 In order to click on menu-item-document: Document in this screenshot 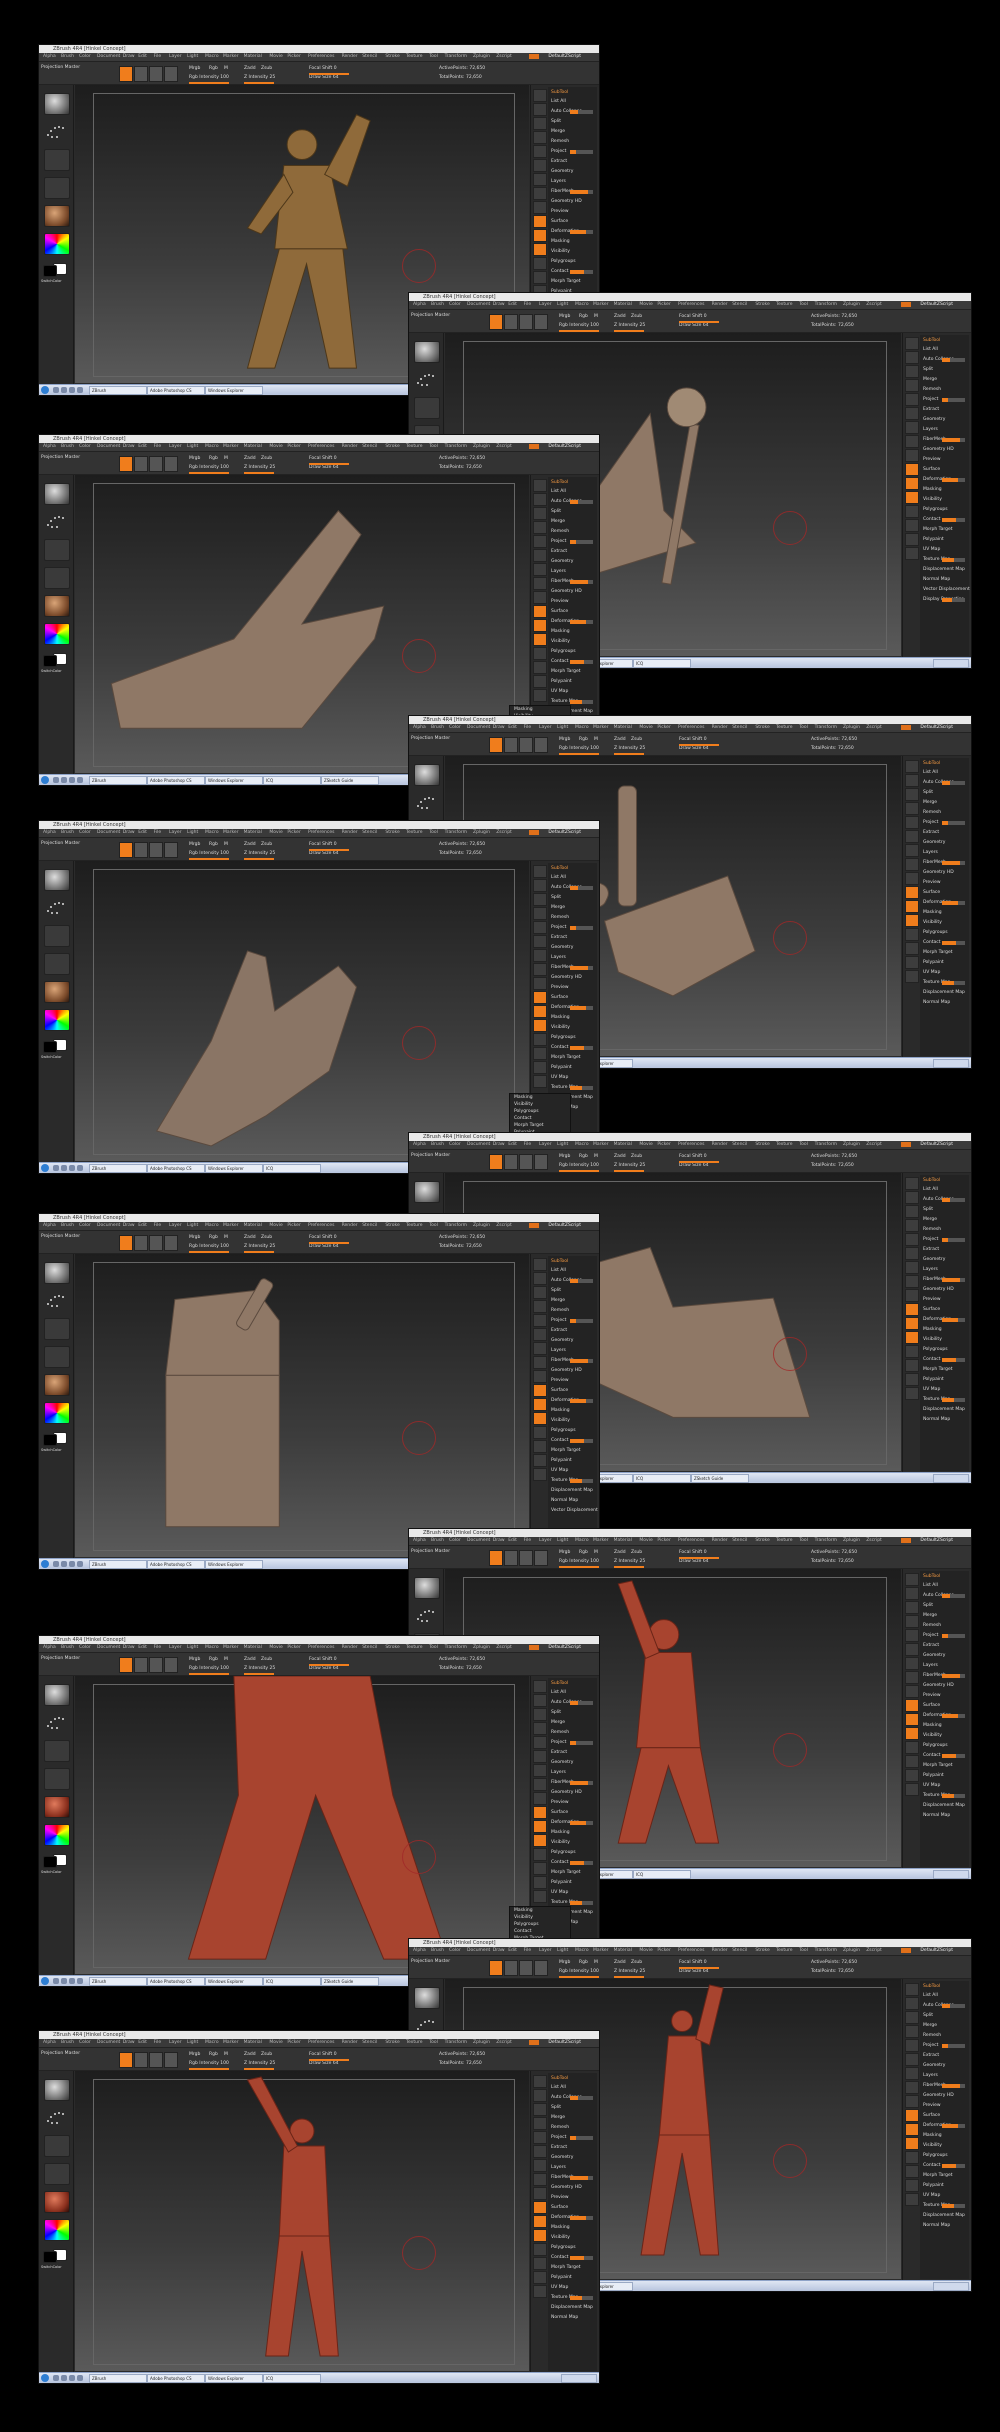, I will do `click(108, 832)`.